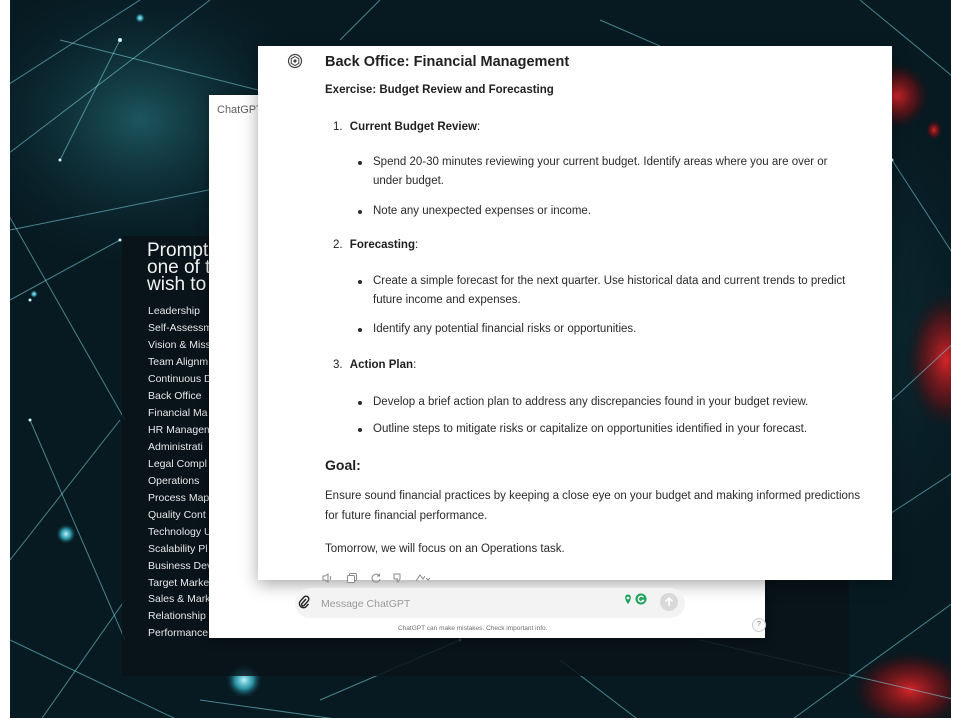 This screenshot has height=721, width=957. What do you see at coordinates (179, 531) in the screenshot?
I see `prompt-topic-item: Technology U` at bounding box center [179, 531].